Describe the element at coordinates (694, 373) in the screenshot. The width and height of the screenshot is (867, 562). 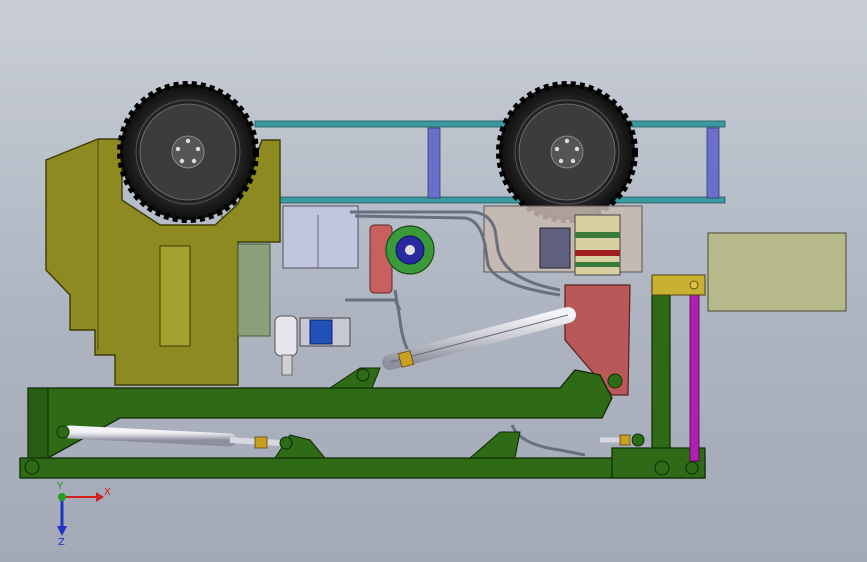
I see `magenta-link` at that location.